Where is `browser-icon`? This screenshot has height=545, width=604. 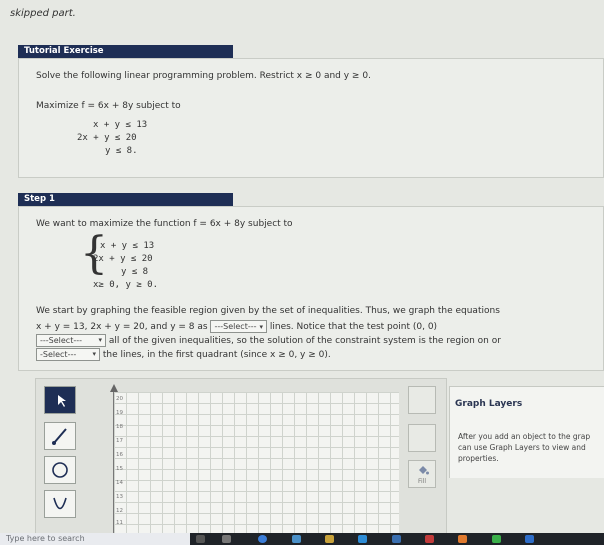 browser-icon is located at coordinates (262, 539).